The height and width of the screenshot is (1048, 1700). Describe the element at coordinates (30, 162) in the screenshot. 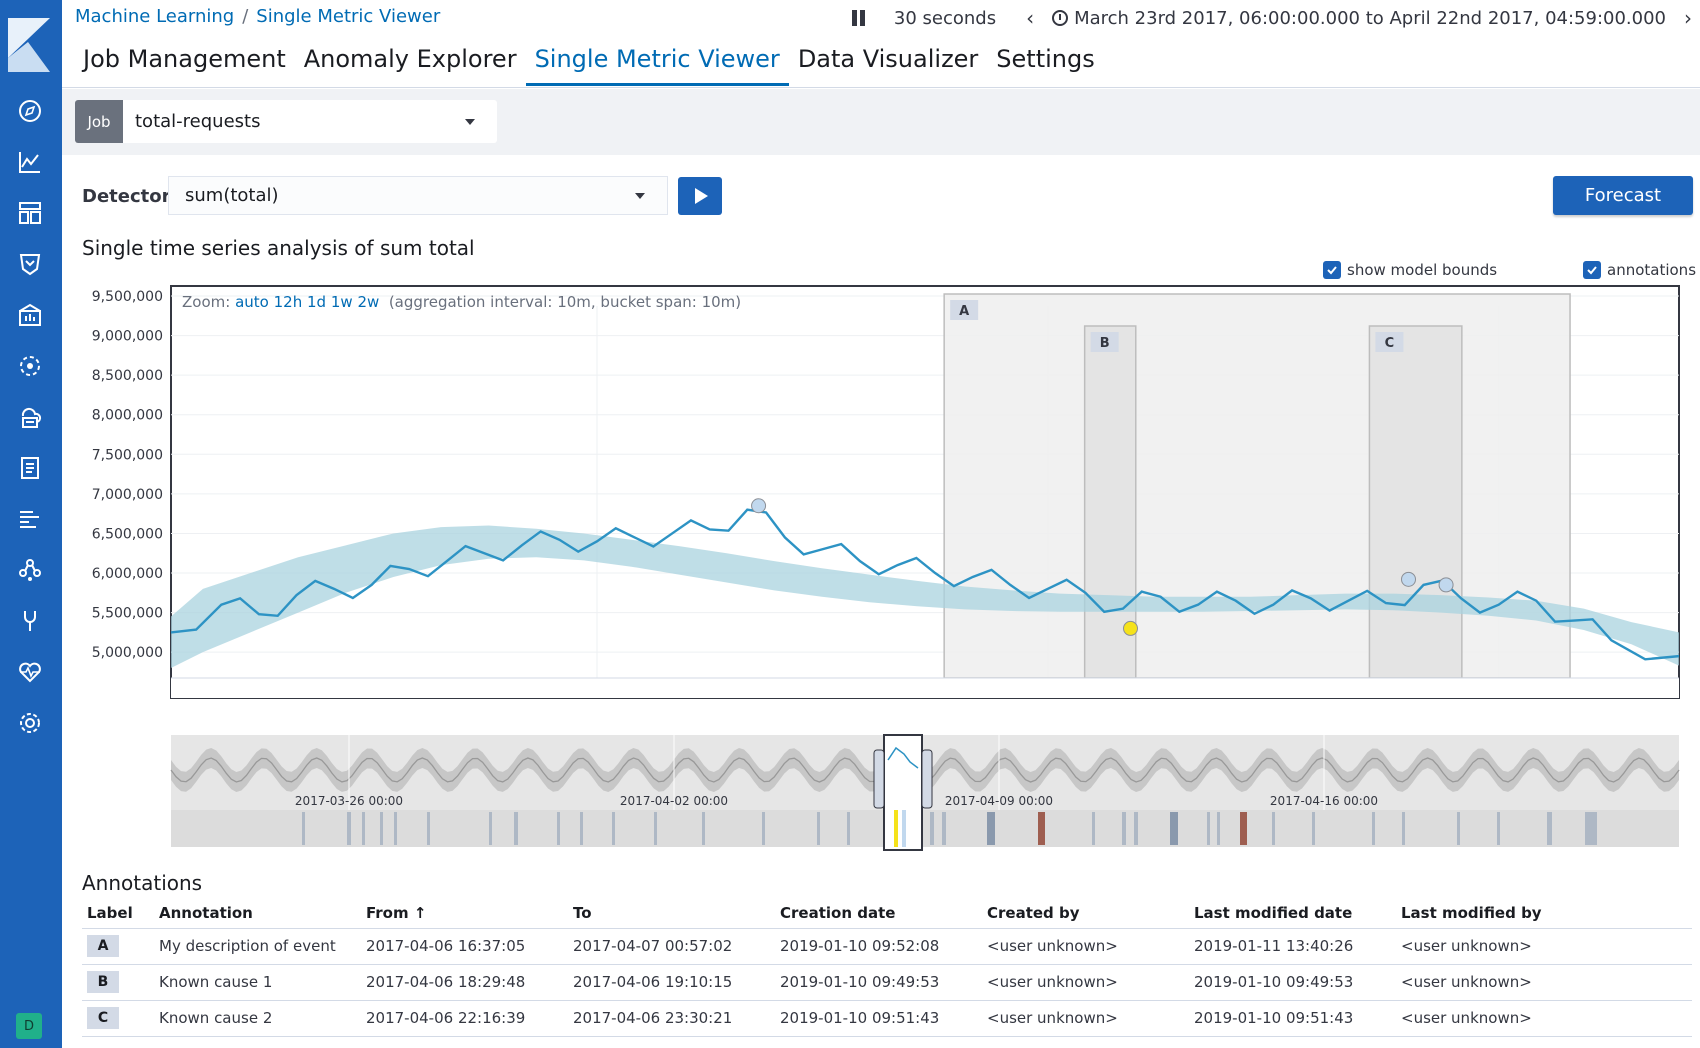

I see `visualize-icon` at that location.